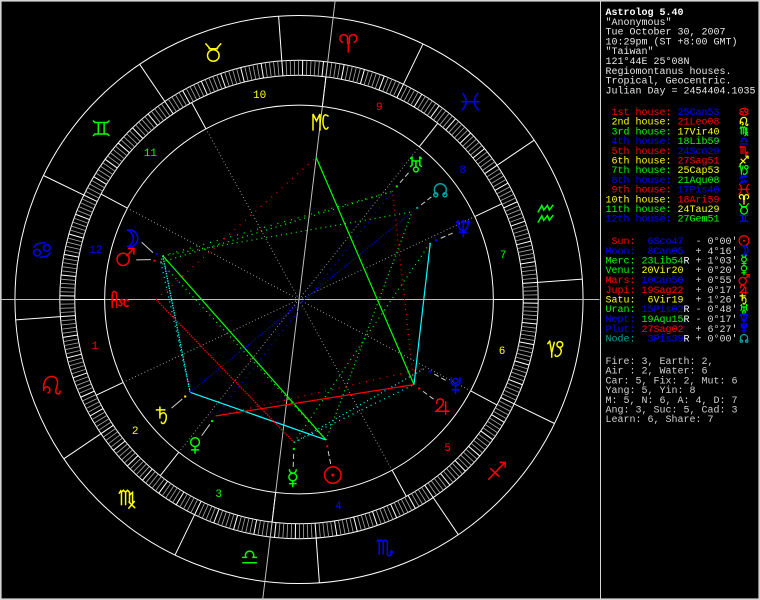 Image resolution: width=760 pixels, height=600 pixels. I want to click on svg-text: 1, so click(94, 347).